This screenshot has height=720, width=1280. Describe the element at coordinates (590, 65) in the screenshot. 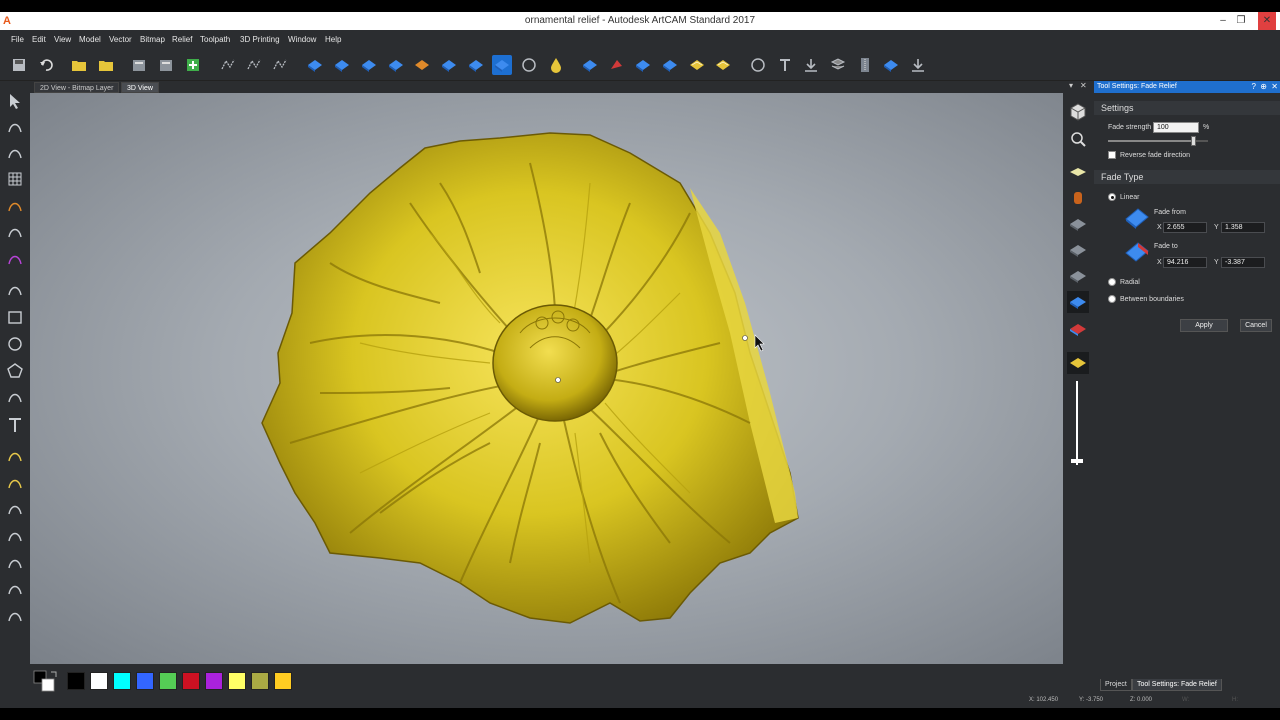

I see `shape-blue-icon` at that location.